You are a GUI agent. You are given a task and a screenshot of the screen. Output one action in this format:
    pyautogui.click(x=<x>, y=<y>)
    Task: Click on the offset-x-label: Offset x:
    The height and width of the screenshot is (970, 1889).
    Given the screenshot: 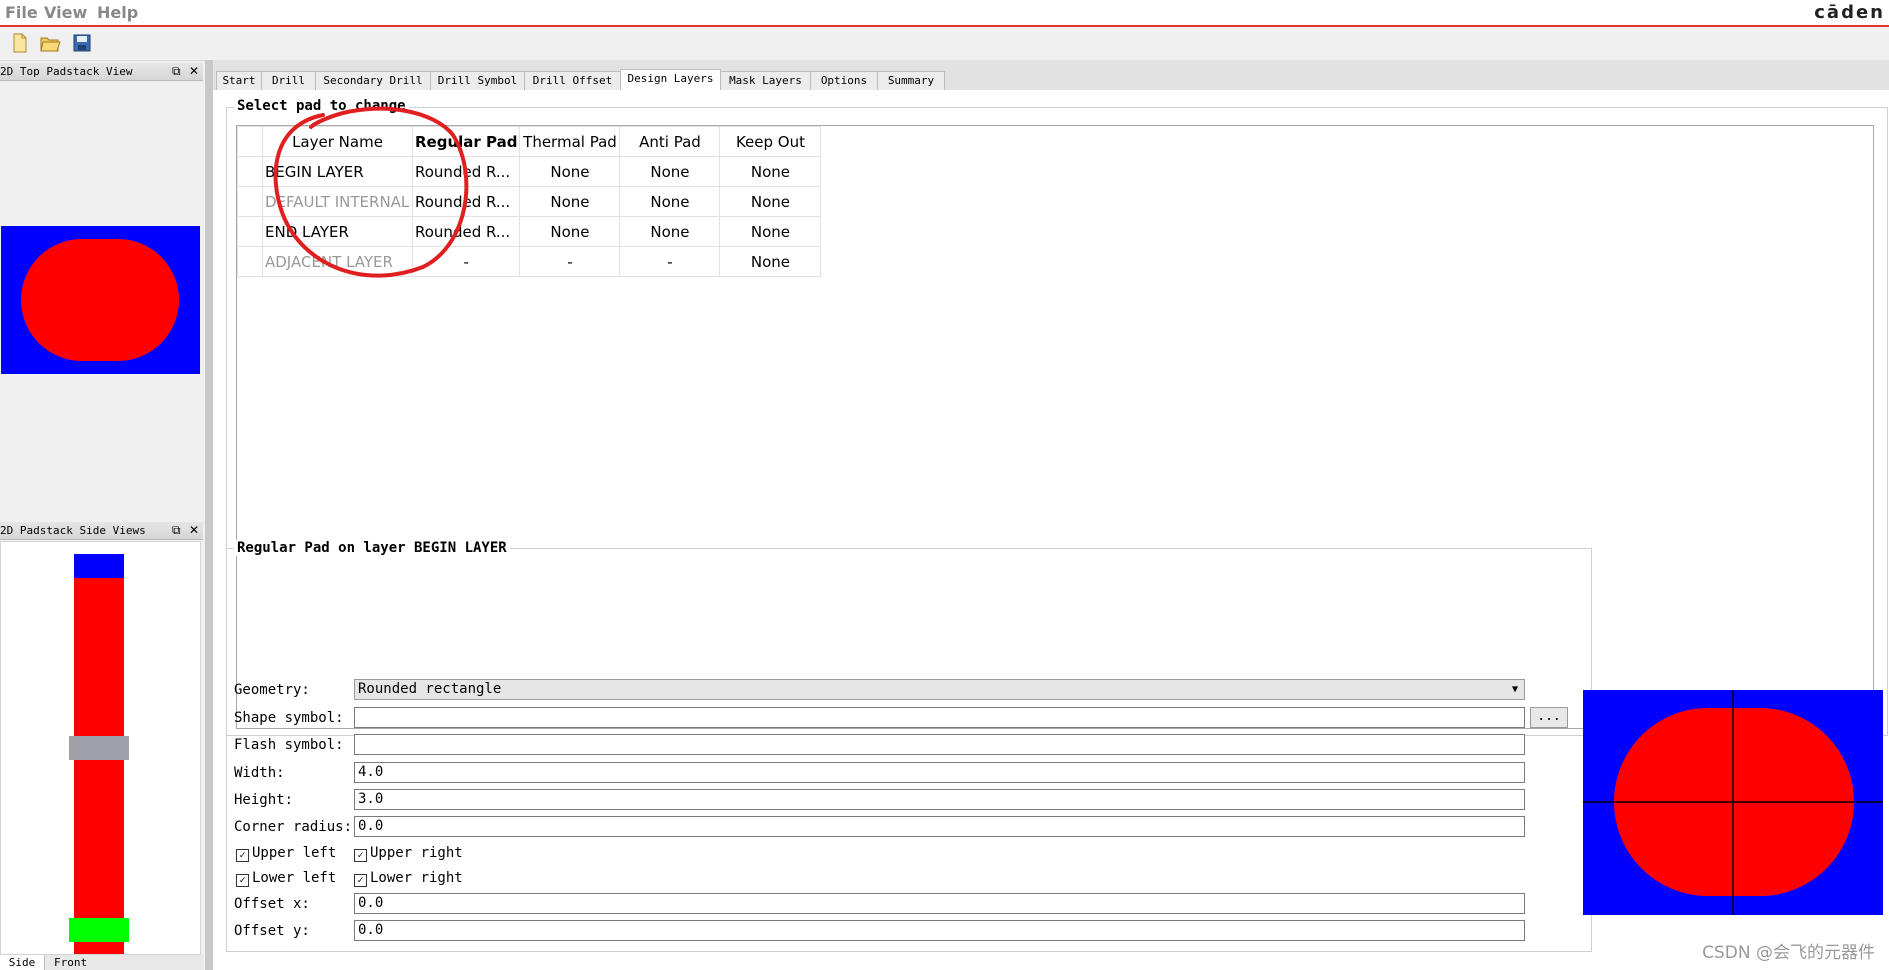 What is the action you would take?
    pyautogui.click(x=272, y=904)
    